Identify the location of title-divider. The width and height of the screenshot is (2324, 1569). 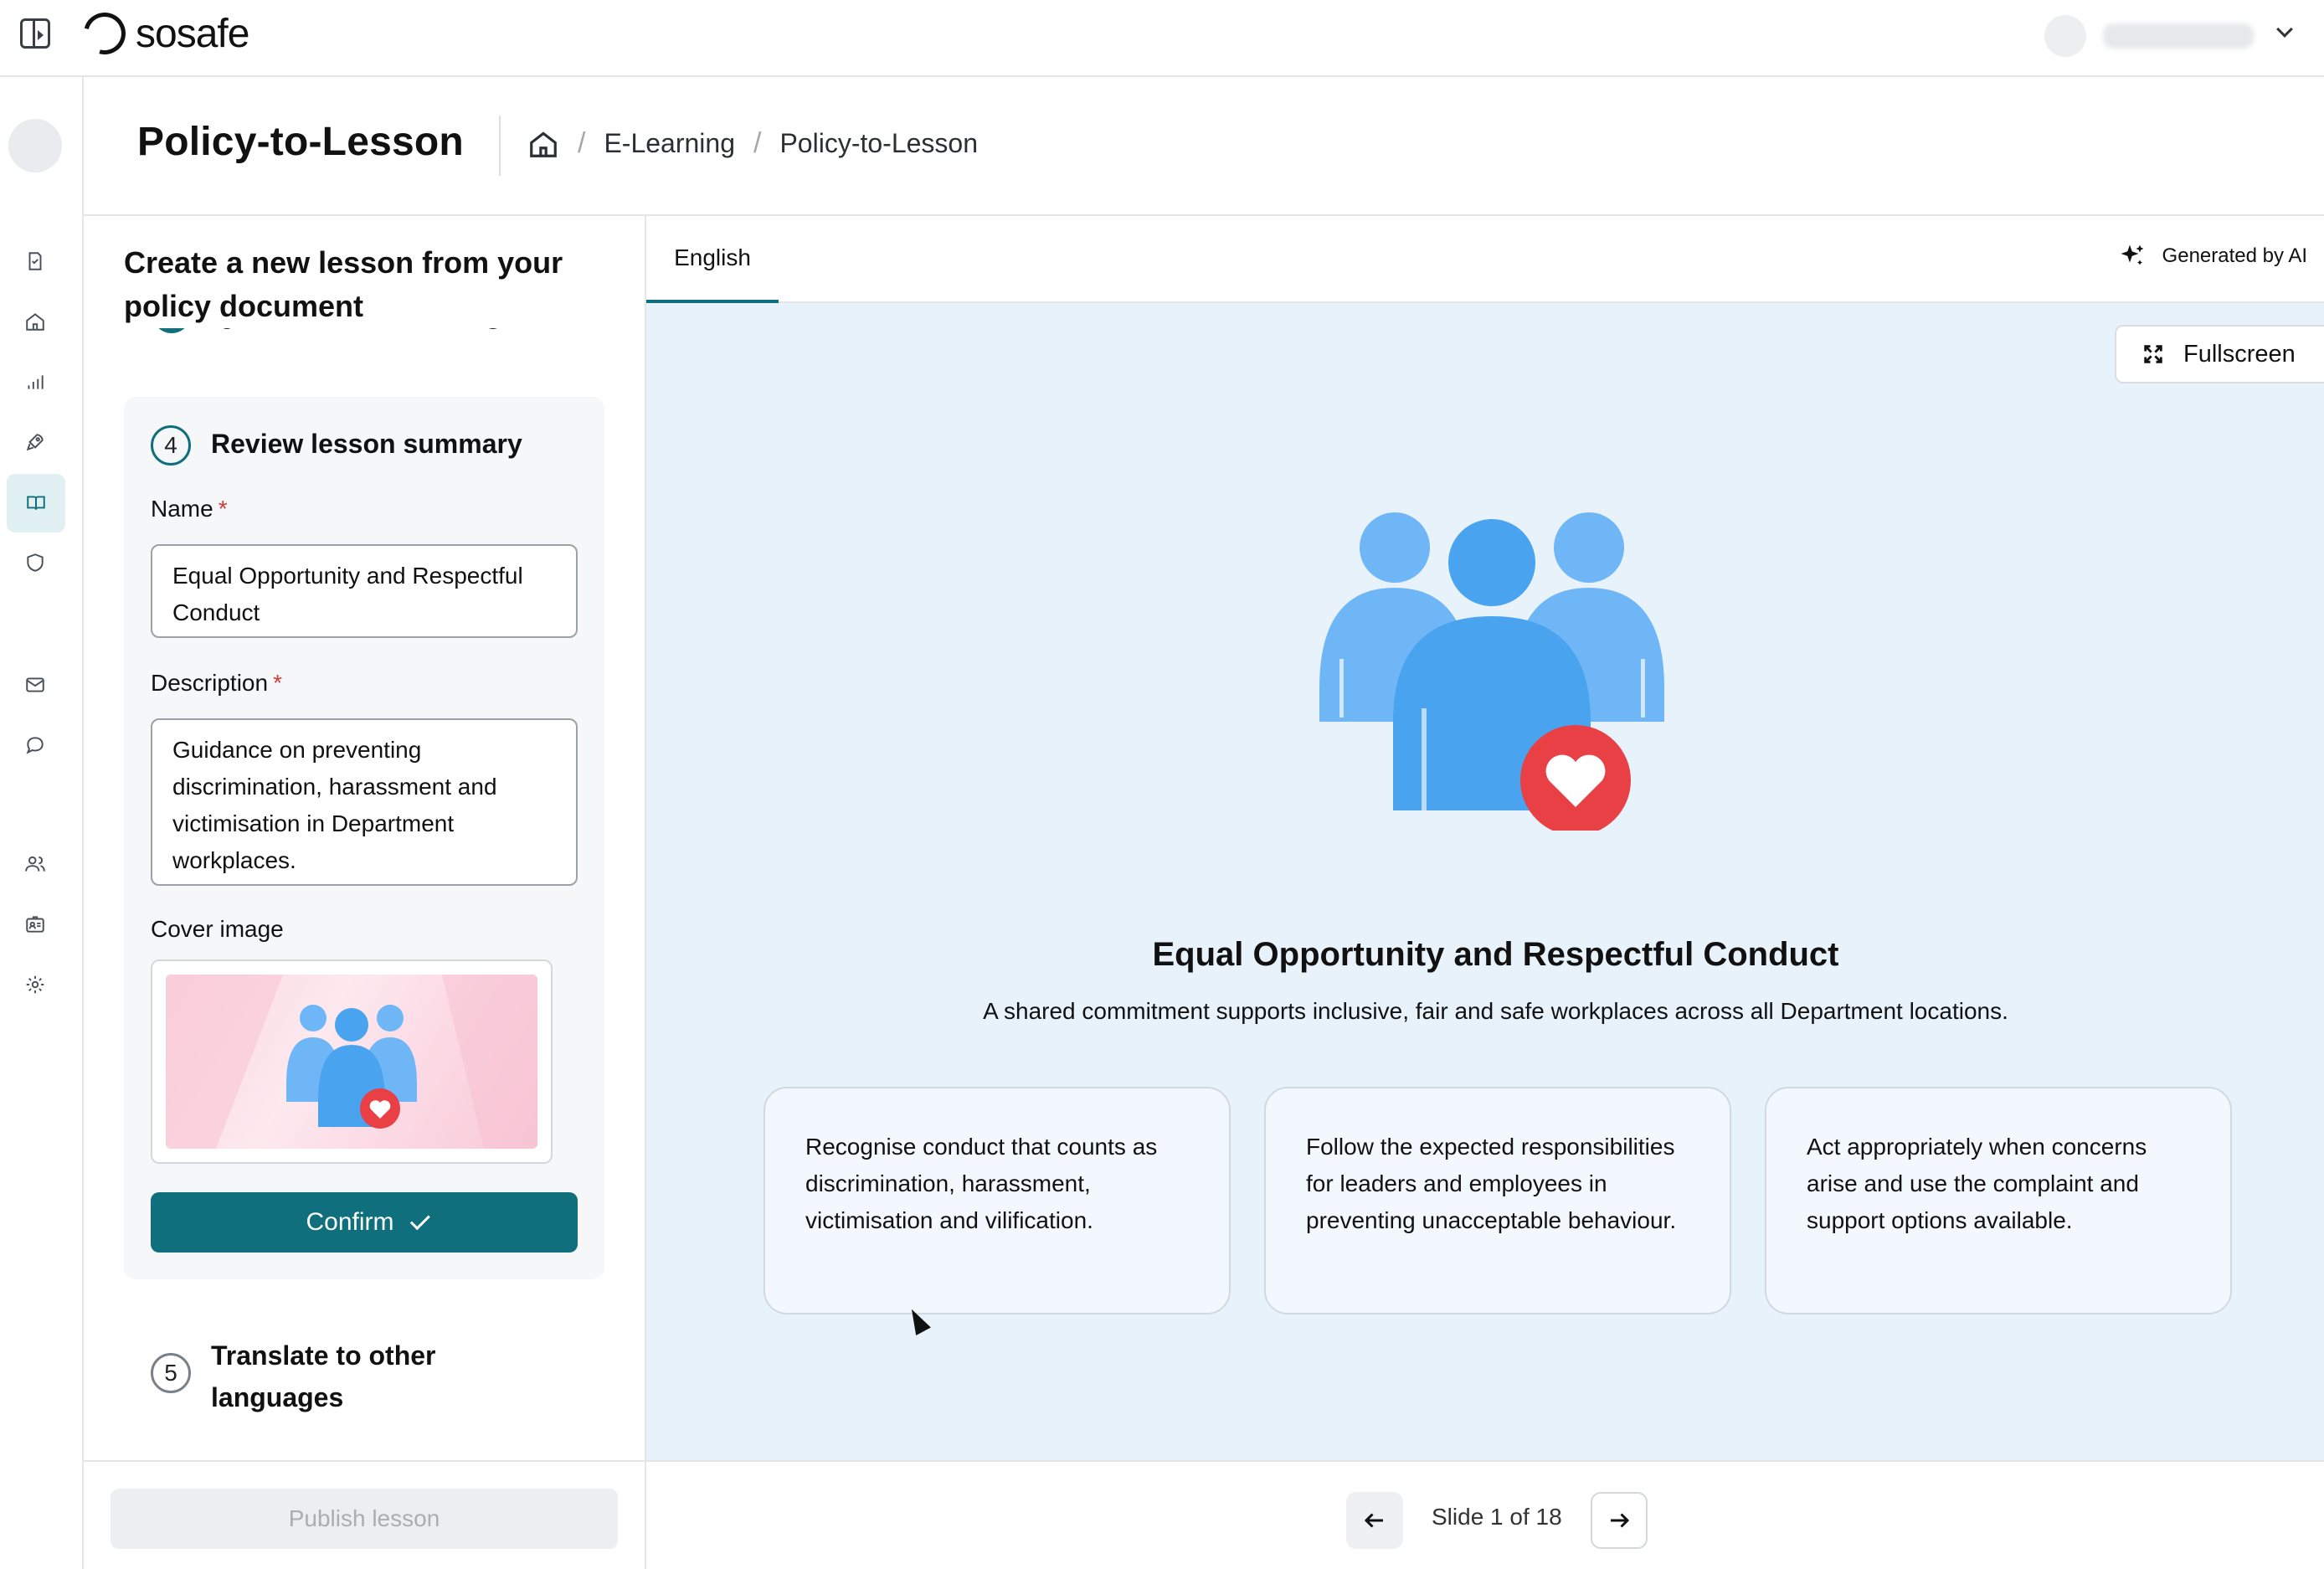
(500, 146).